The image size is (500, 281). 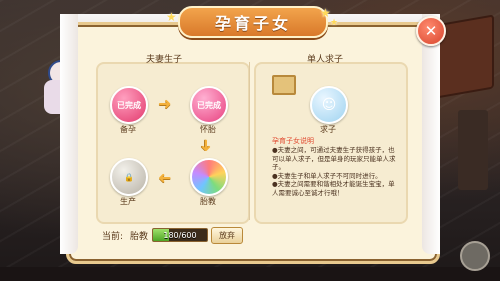 What do you see at coordinates (334, 158) in the screenshot?
I see `info-line: ●夫妻之间，可通过夫妻生子获得孩子，也可以单人求子，但是单身的玩家只能单人求子。` at bounding box center [334, 158].